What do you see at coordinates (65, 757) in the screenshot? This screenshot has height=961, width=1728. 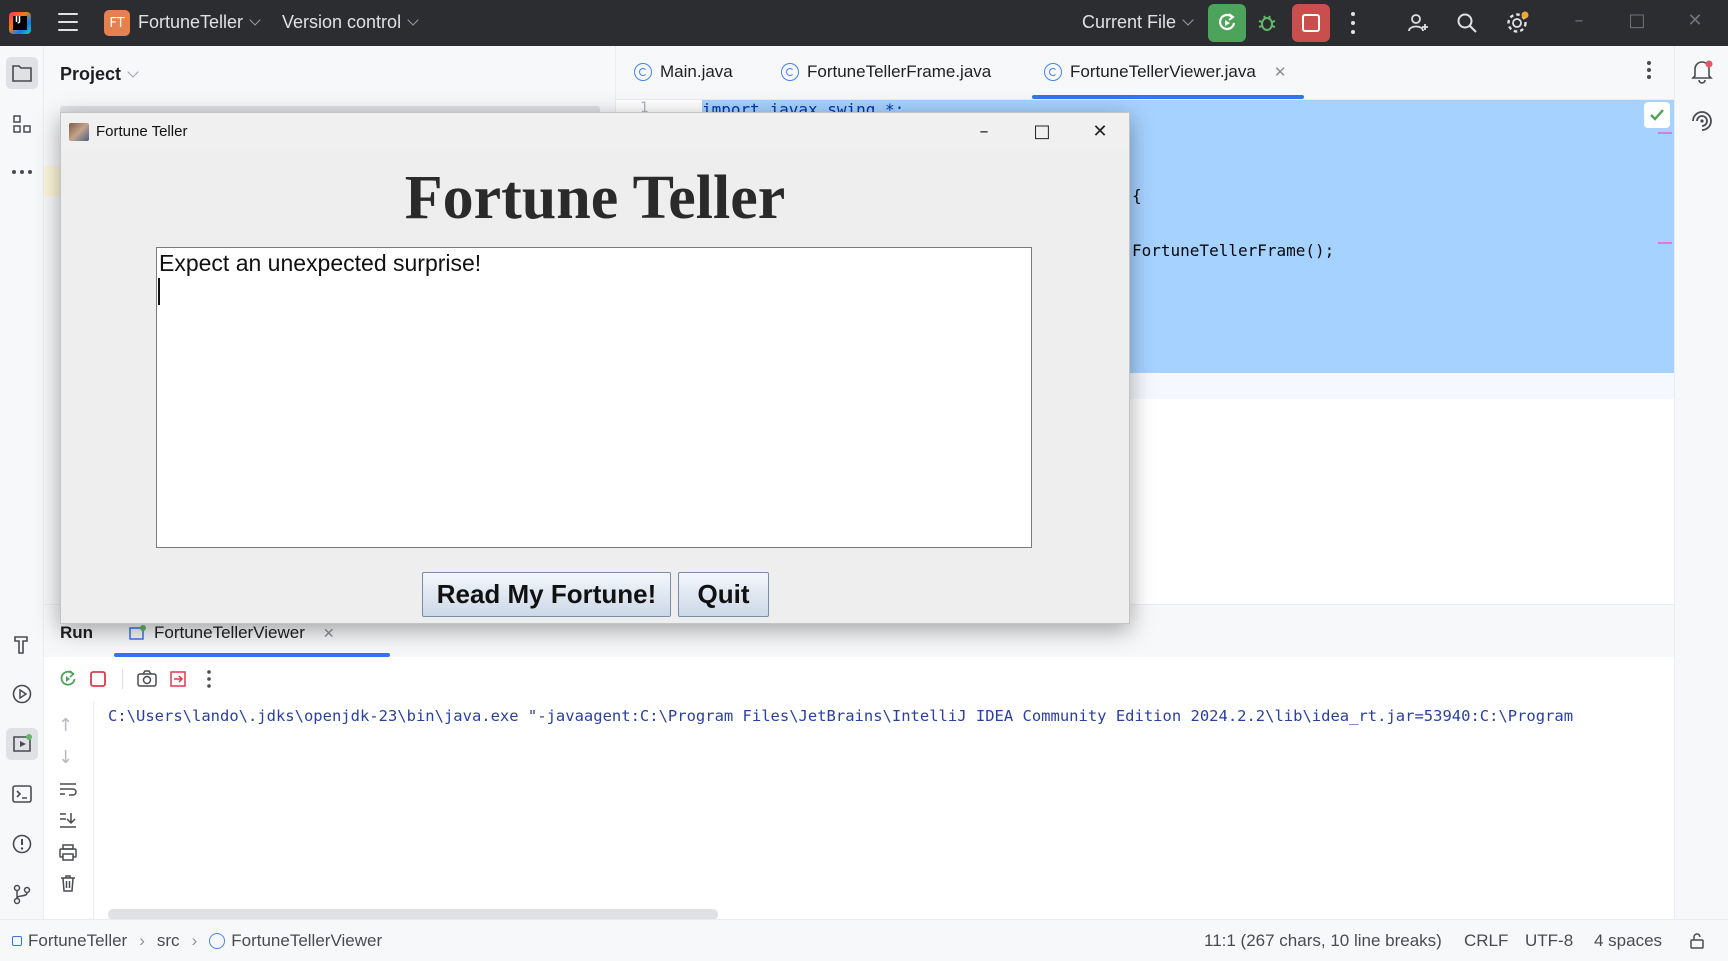 I see `scroll-down-icon: ↓` at bounding box center [65, 757].